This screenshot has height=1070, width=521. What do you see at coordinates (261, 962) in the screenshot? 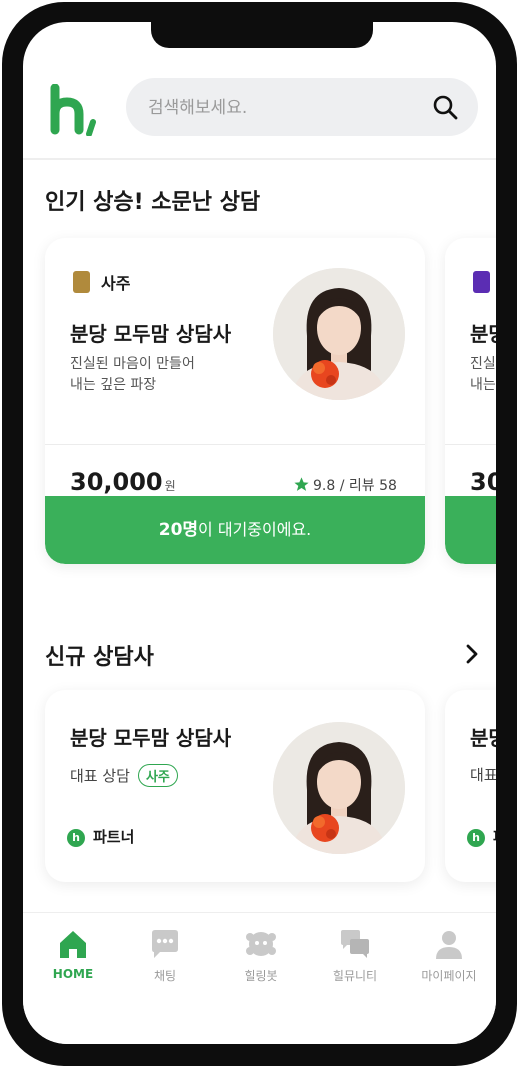
I see `nav-healing-bot: 힐링봇` at bounding box center [261, 962].